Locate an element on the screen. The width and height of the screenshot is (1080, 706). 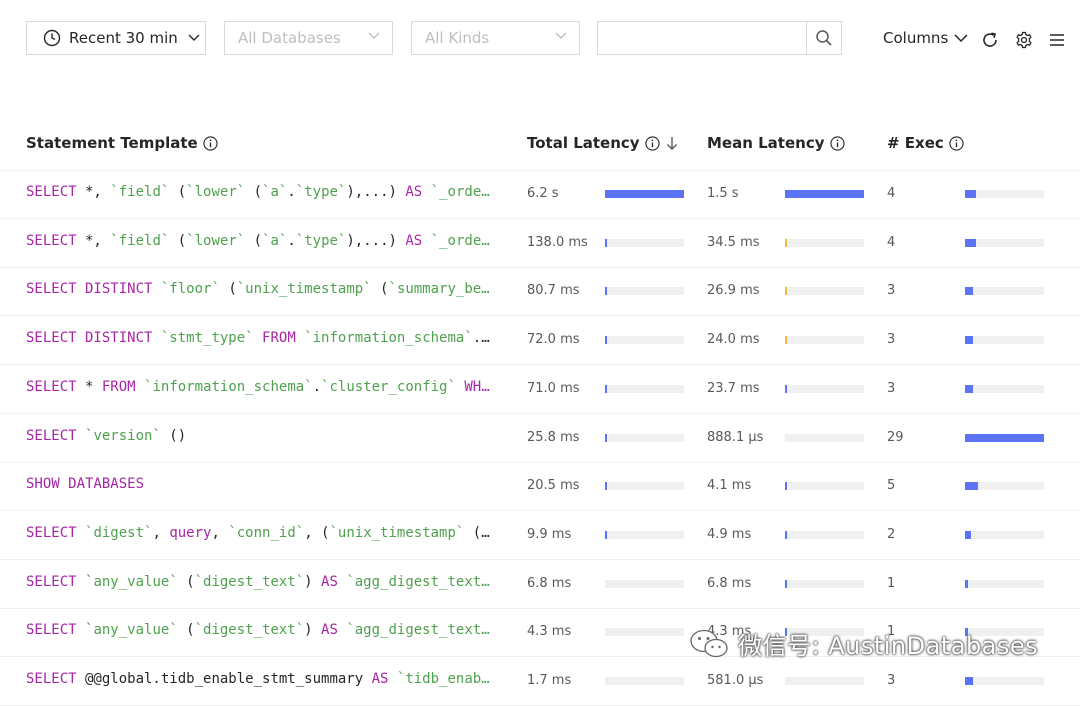
reload-button is located at coordinates (990, 40).